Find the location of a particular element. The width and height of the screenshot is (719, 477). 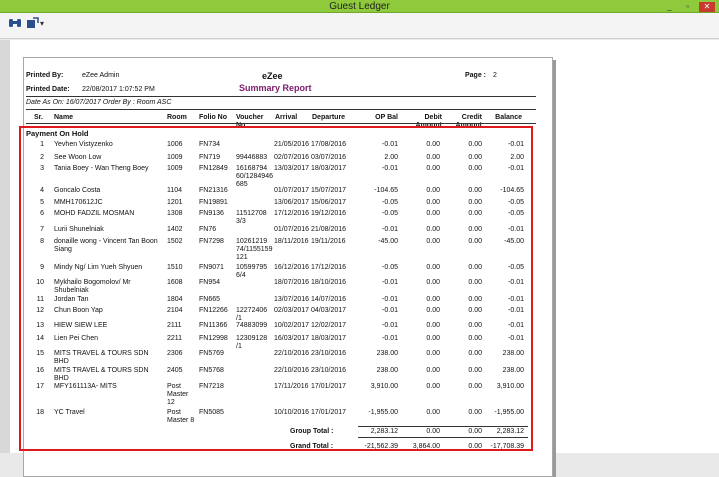

column-header-divider is located at coordinates (281, 123).